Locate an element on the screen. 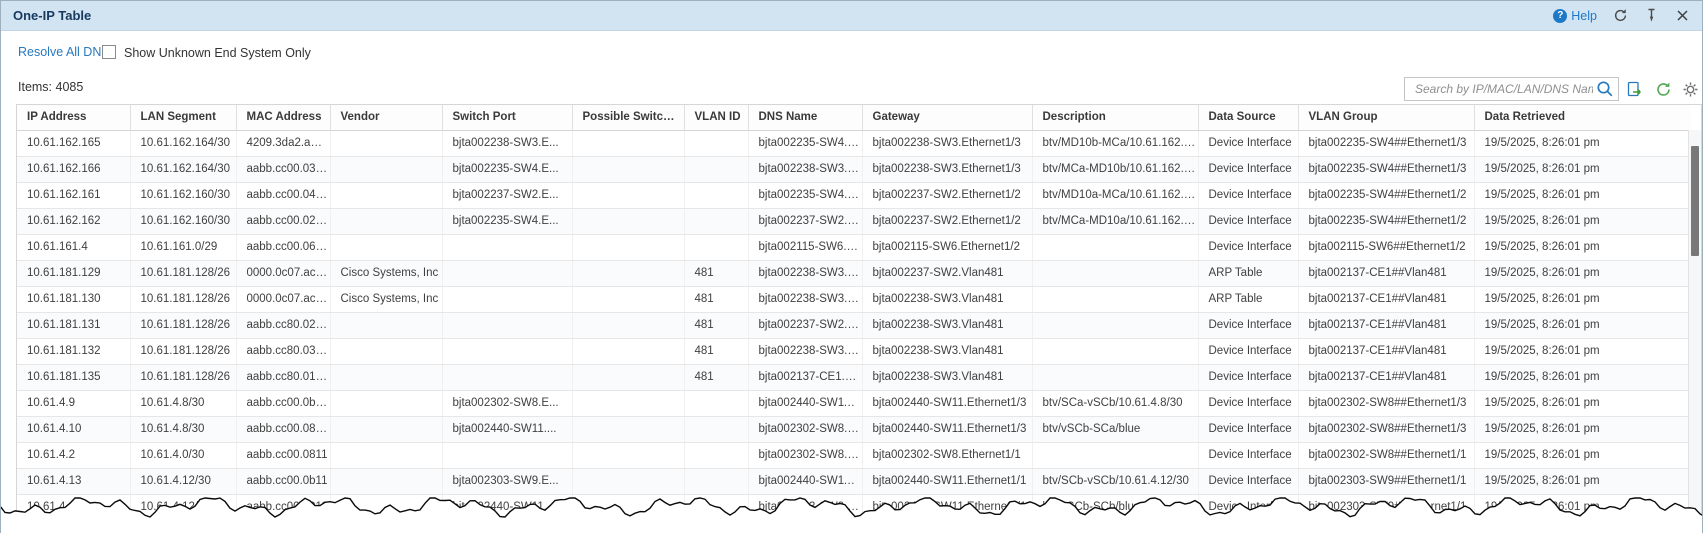  table-cell-gateway: bjta002237-SW2.Ethernet1/2 is located at coordinates (947, 221).